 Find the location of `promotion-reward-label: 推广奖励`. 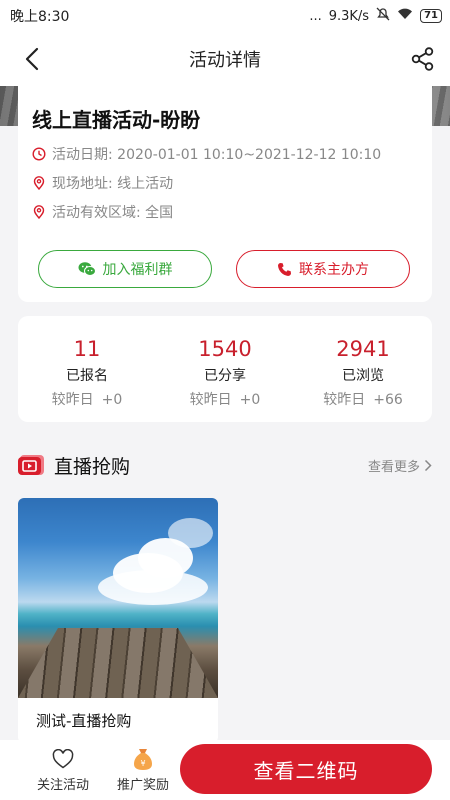

promotion-reward-label: 推广奖励 is located at coordinates (142, 785).